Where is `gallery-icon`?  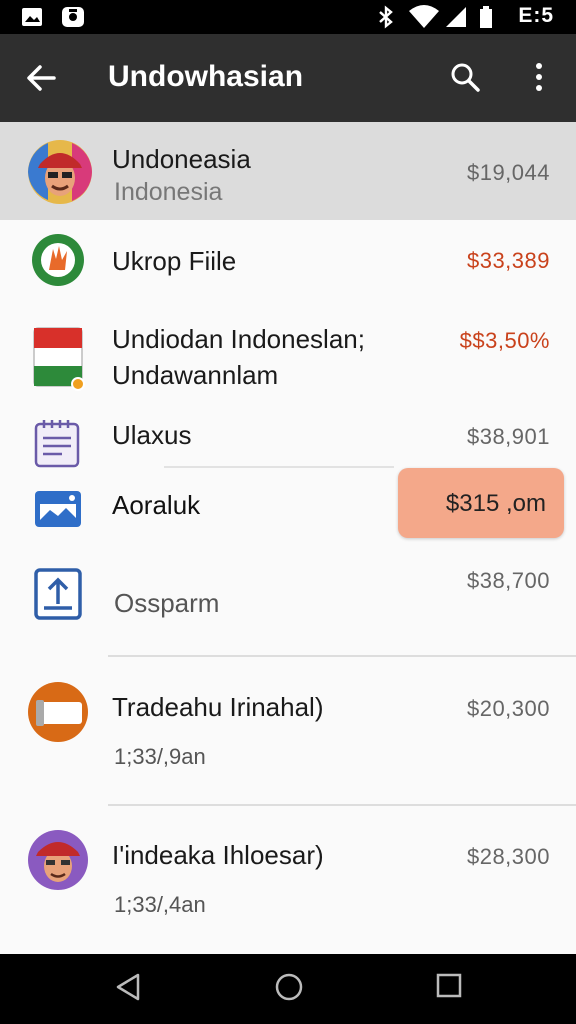
gallery-icon is located at coordinates (32, 17).